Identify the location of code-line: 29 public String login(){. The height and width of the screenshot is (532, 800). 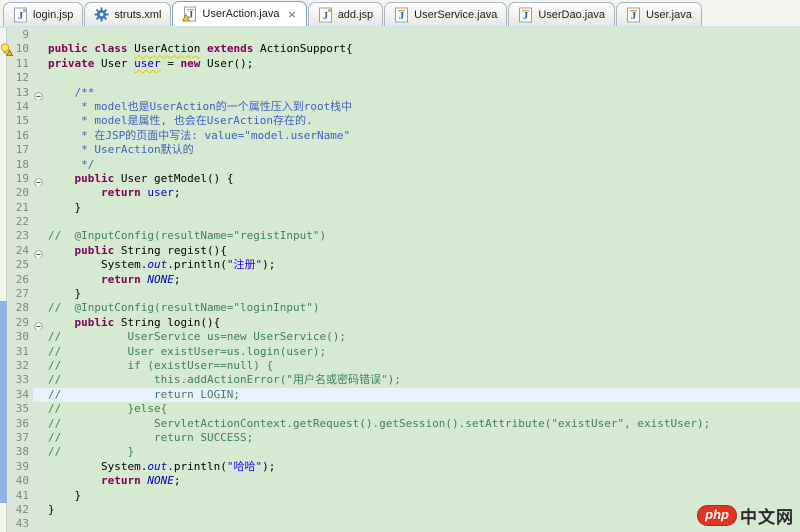
(400, 323).